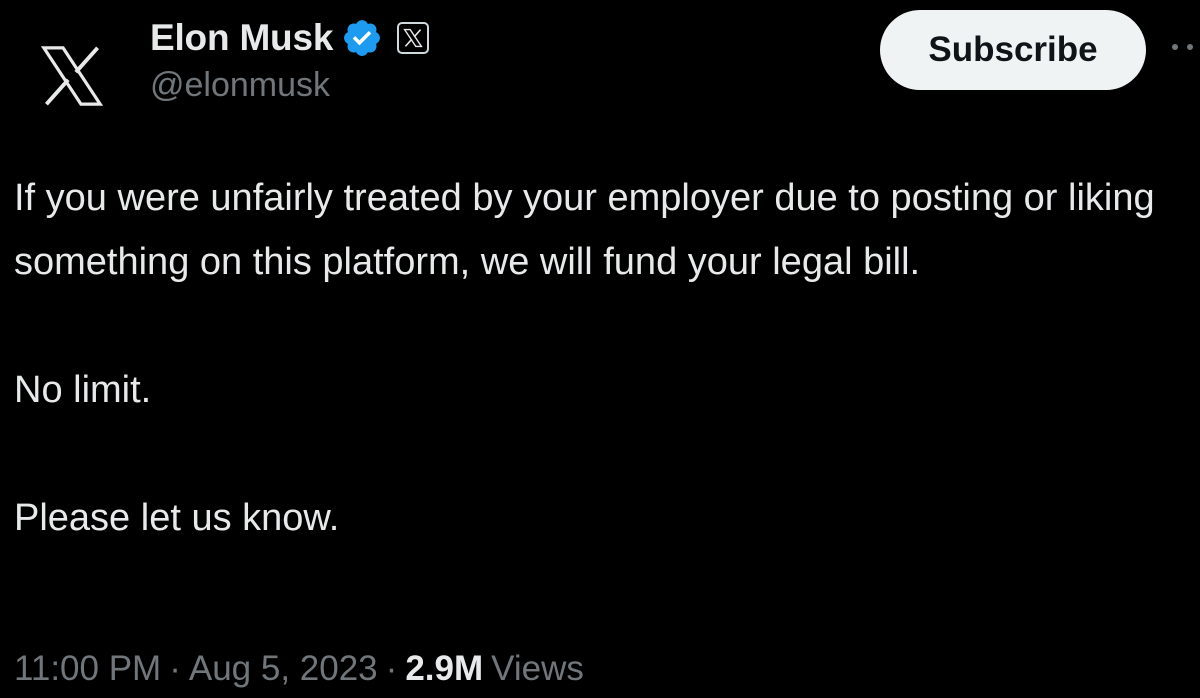 Image resolution: width=1200 pixels, height=698 pixels. Describe the element at coordinates (240, 85) in the screenshot. I see `author-handle: @elonmusk` at that location.